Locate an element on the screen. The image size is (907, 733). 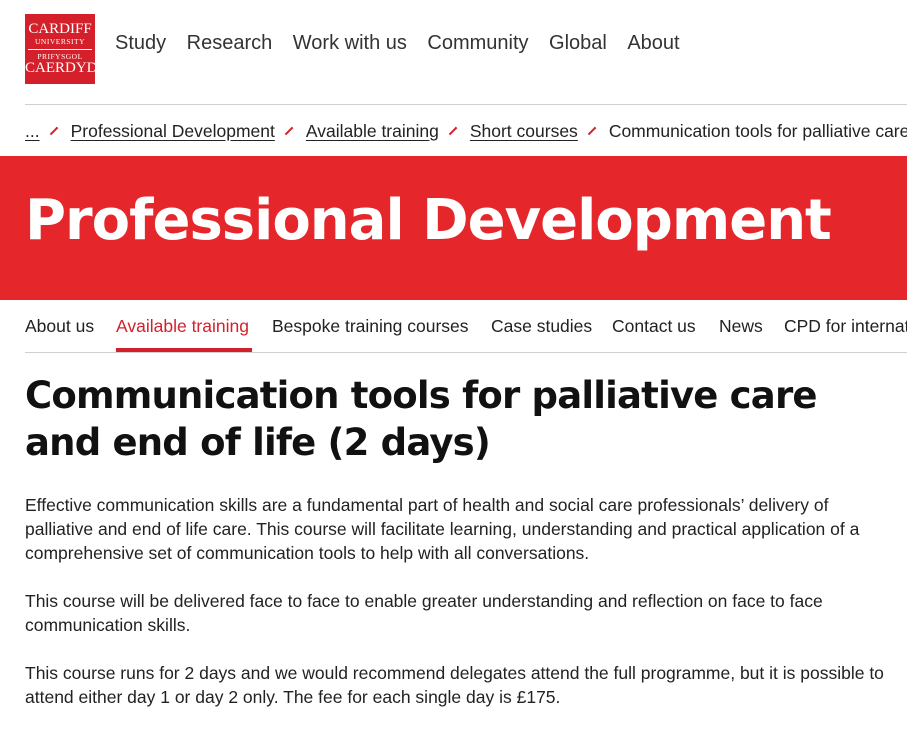
breadcrumb-available-training: Available training is located at coordinates (372, 131).